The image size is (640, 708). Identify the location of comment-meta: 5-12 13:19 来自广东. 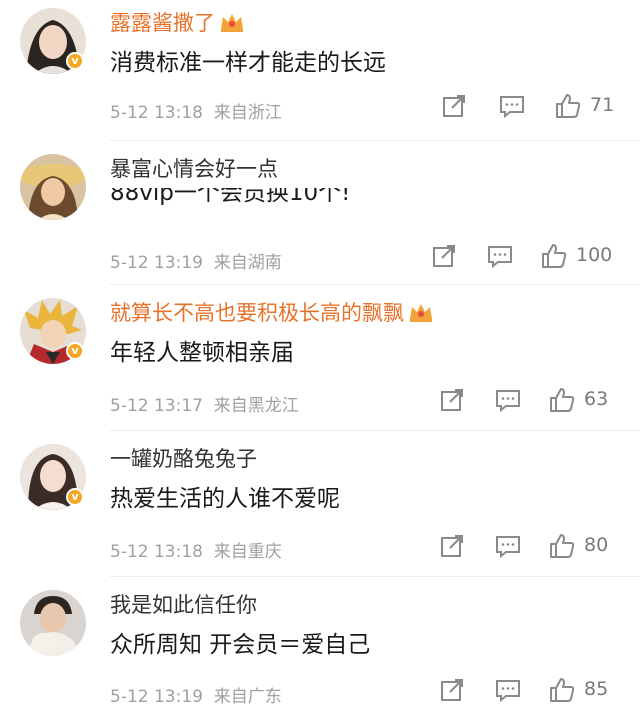
(196, 697).